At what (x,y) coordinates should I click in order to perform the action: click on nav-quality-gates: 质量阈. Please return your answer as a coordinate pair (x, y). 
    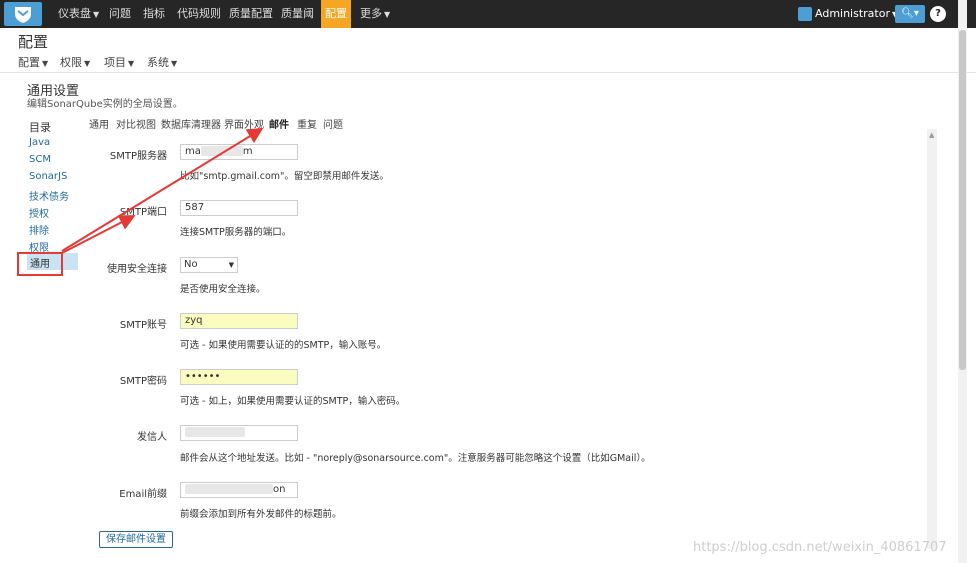
    Looking at the image, I should click on (297, 14).